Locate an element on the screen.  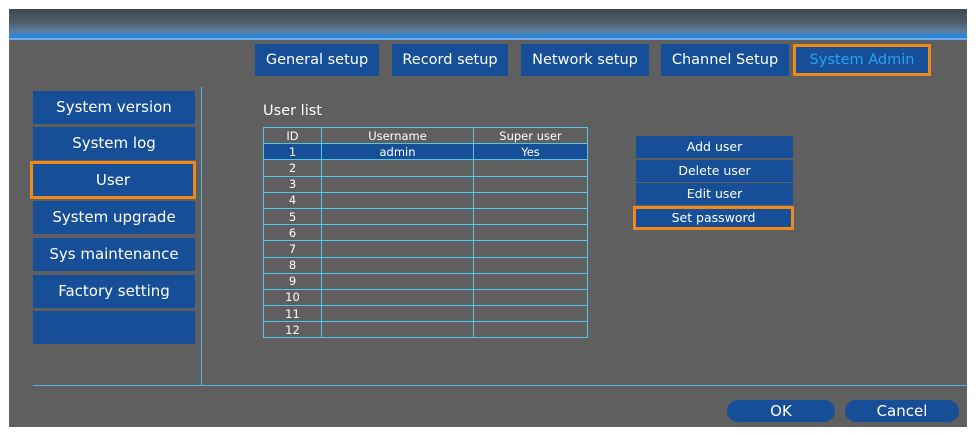
sidebar-item-empty is located at coordinates (114, 327).